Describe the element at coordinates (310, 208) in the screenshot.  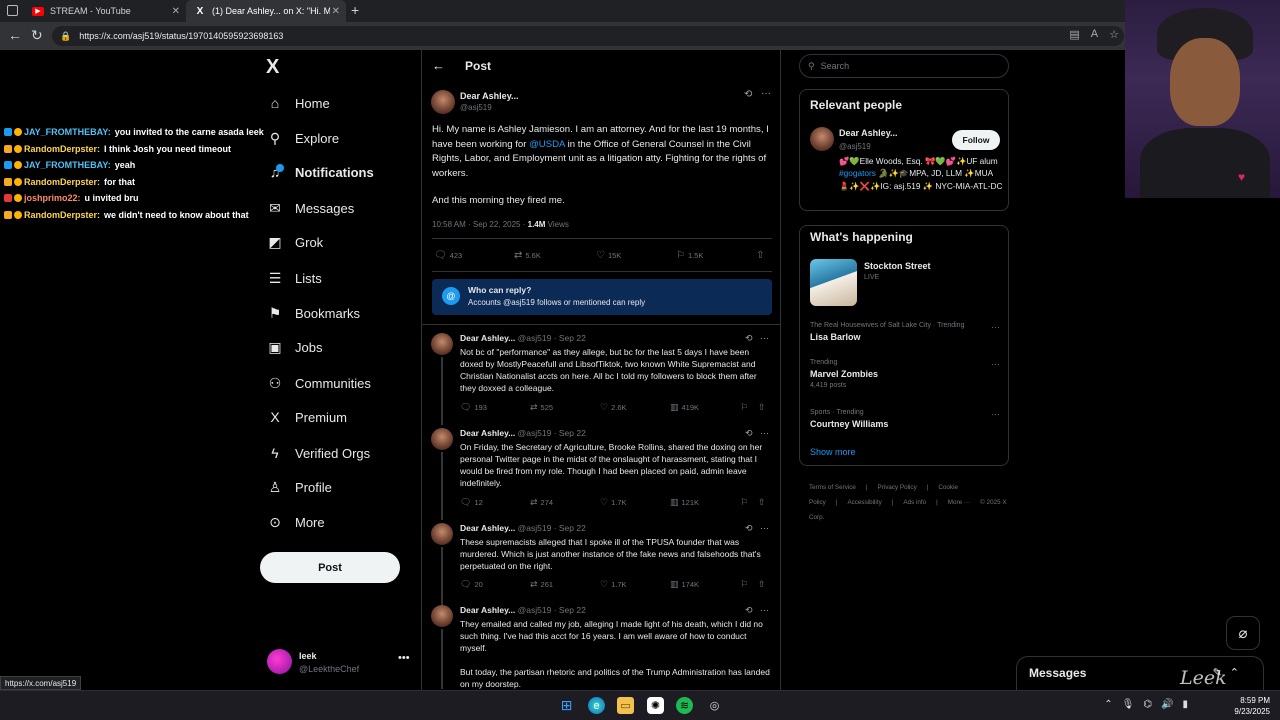
I see `nav-item-messages: ✉ Messages` at that location.